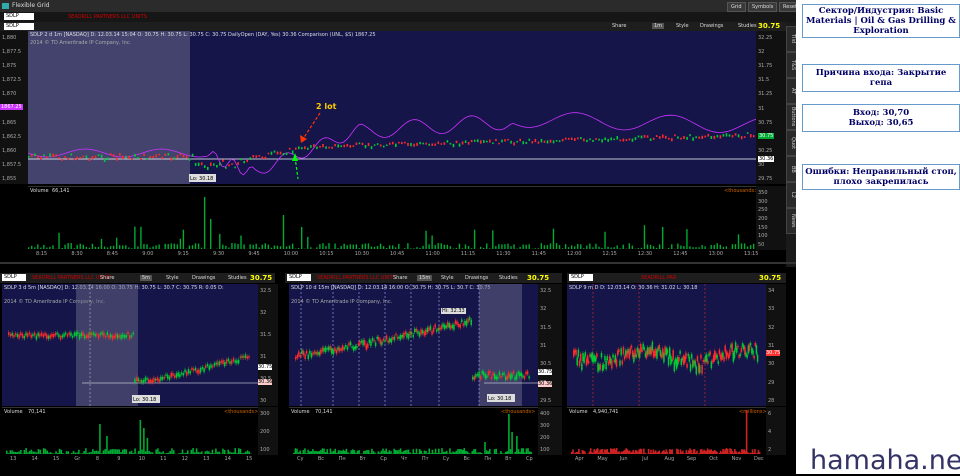 The width and height of the screenshot is (960, 476). Describe the element at coordinates (619, 26) in the screenshot. I see `main-share-button: Share` at that location.